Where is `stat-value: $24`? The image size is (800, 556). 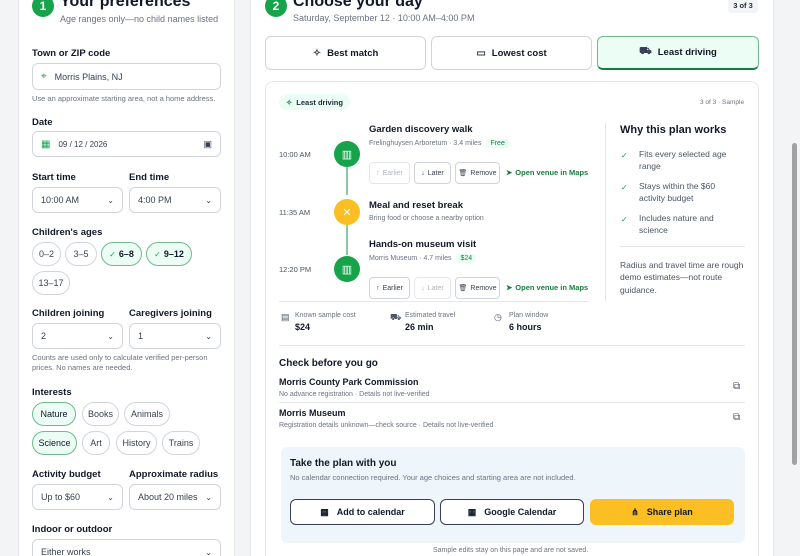
stat-value: $24 is located at coordinates (303, 327).